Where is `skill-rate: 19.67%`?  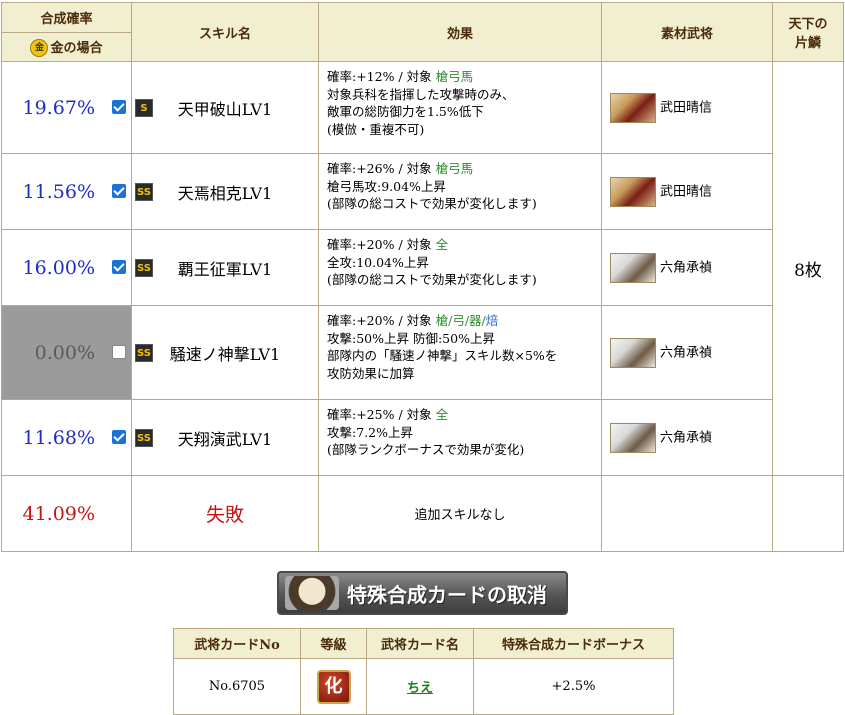
skill-rate: 19.67% is located at coordinates (66, 107).